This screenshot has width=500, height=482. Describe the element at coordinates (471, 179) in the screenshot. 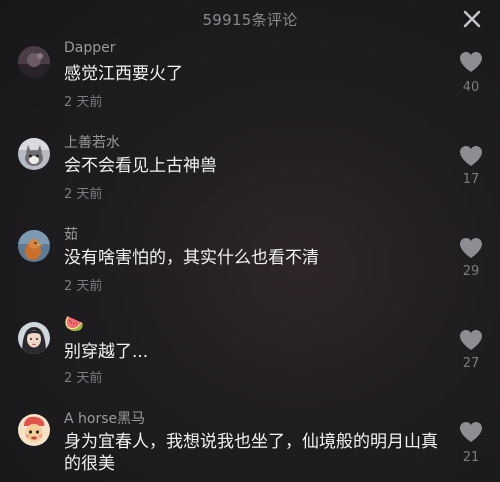

I see `like-count: 17` at that location.